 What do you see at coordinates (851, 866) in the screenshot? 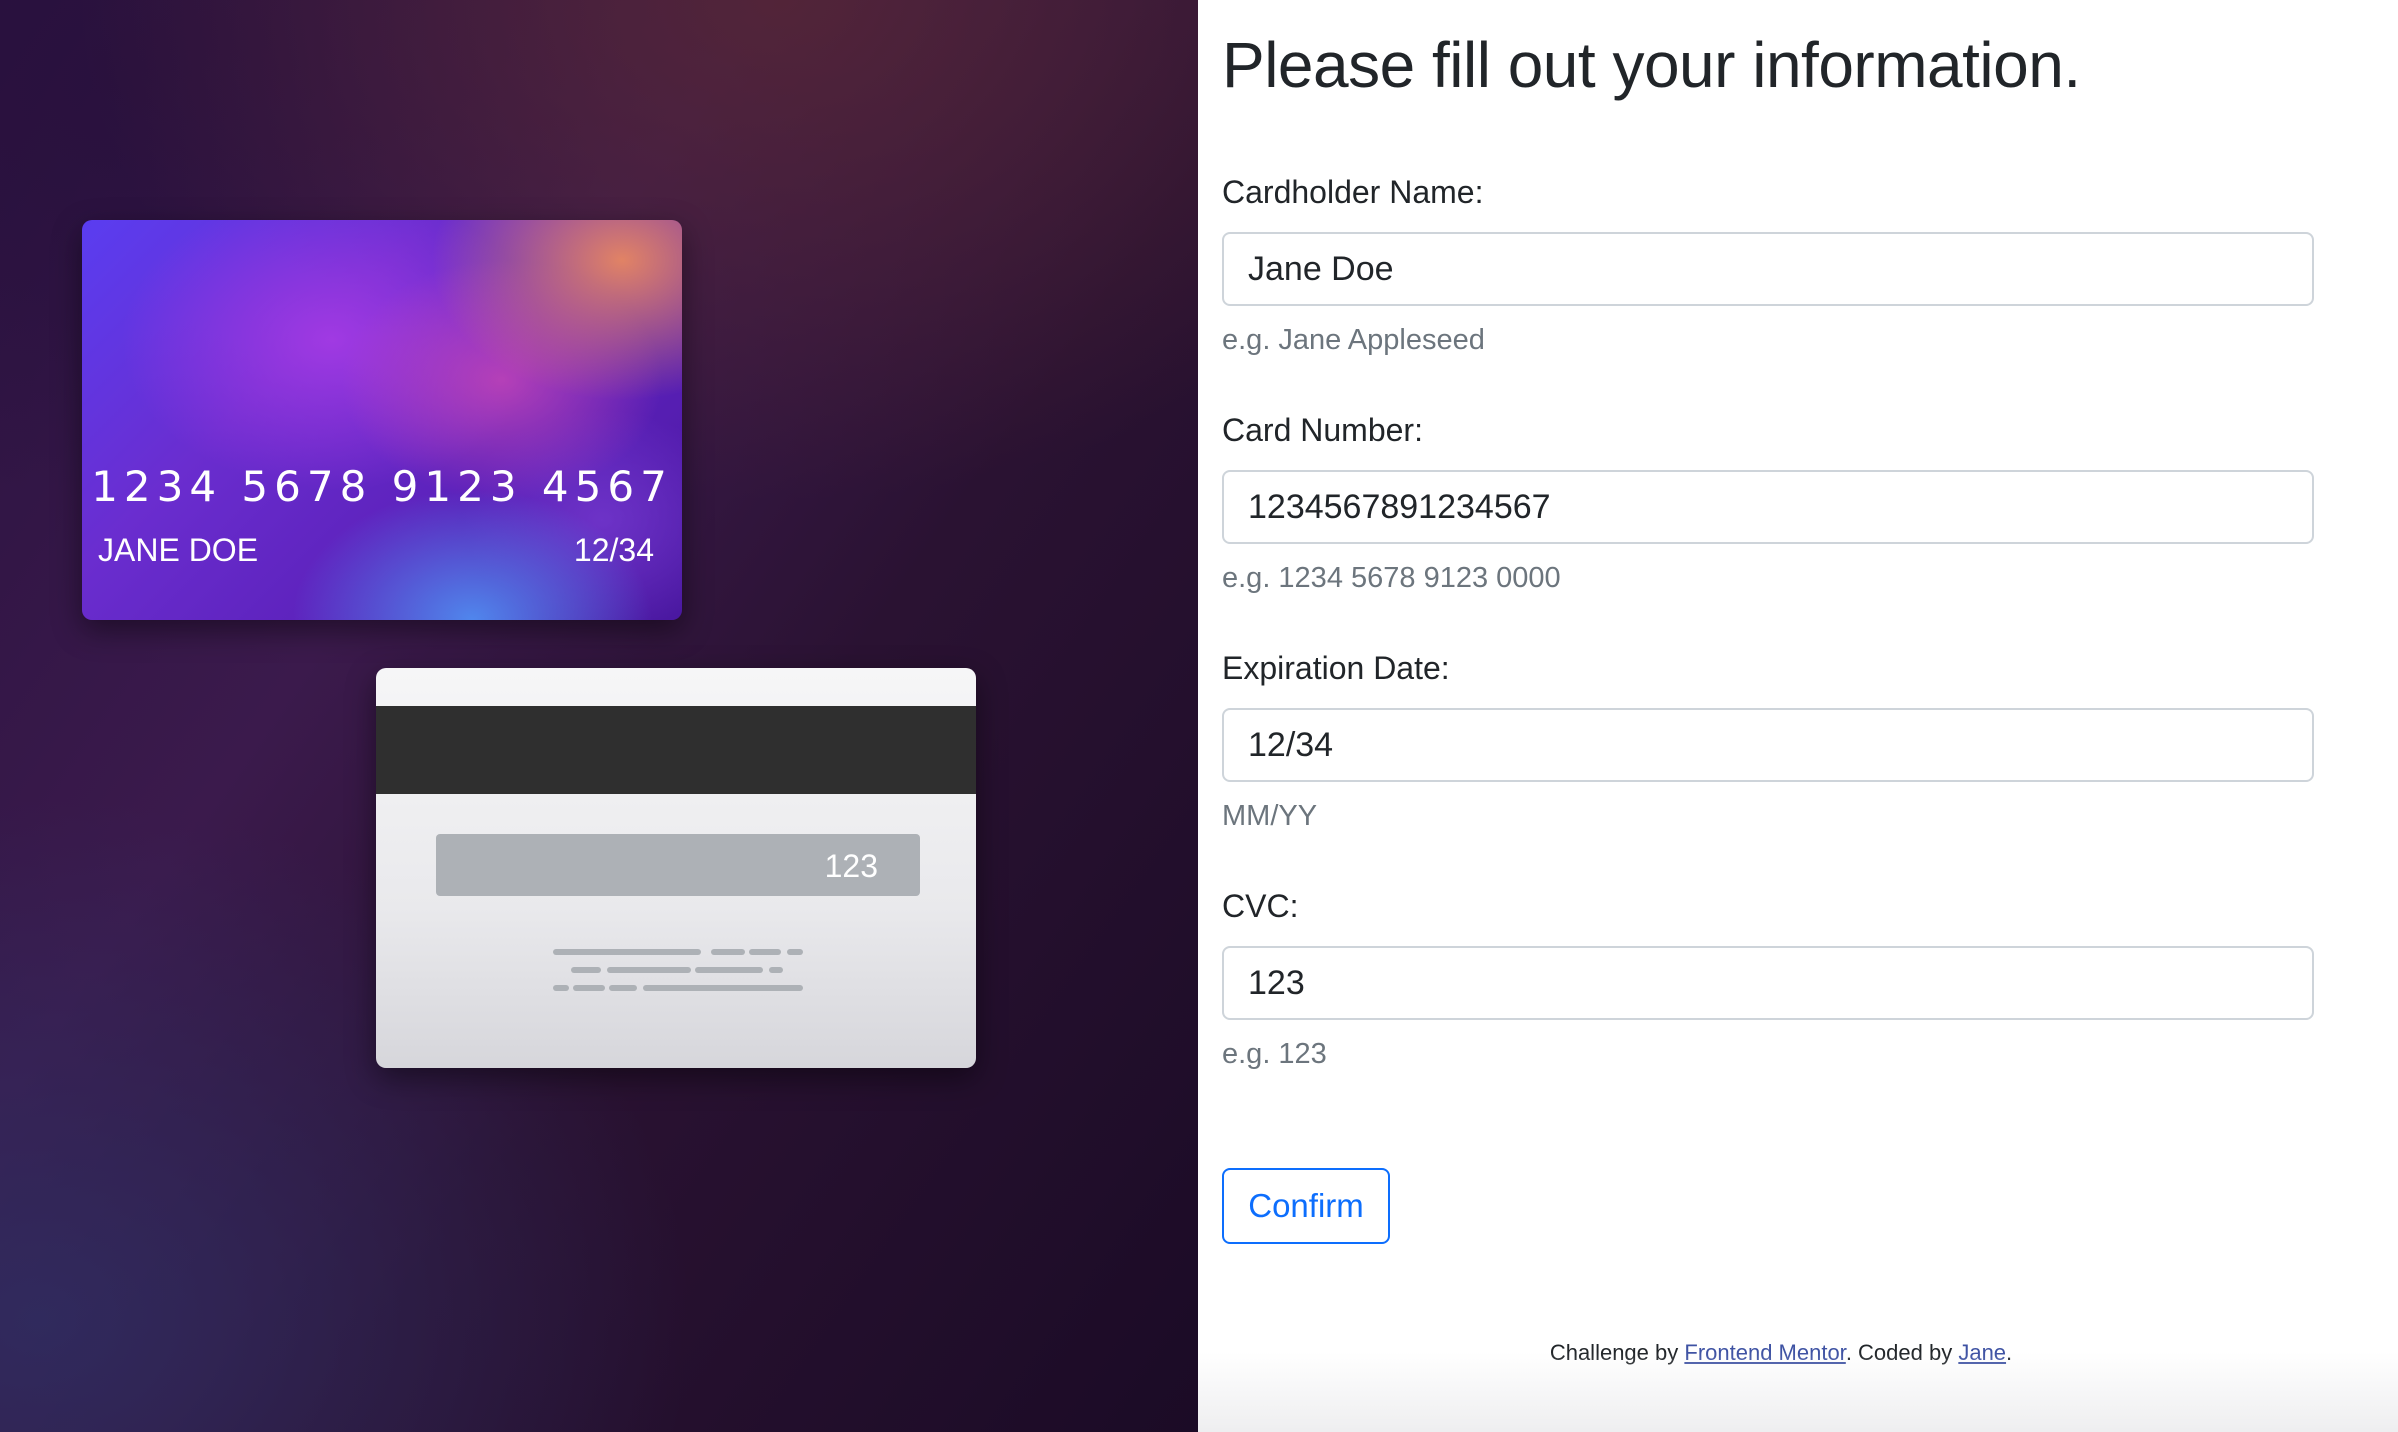
I see `card-back-cvc: 123` at bounding box center [851, 866].